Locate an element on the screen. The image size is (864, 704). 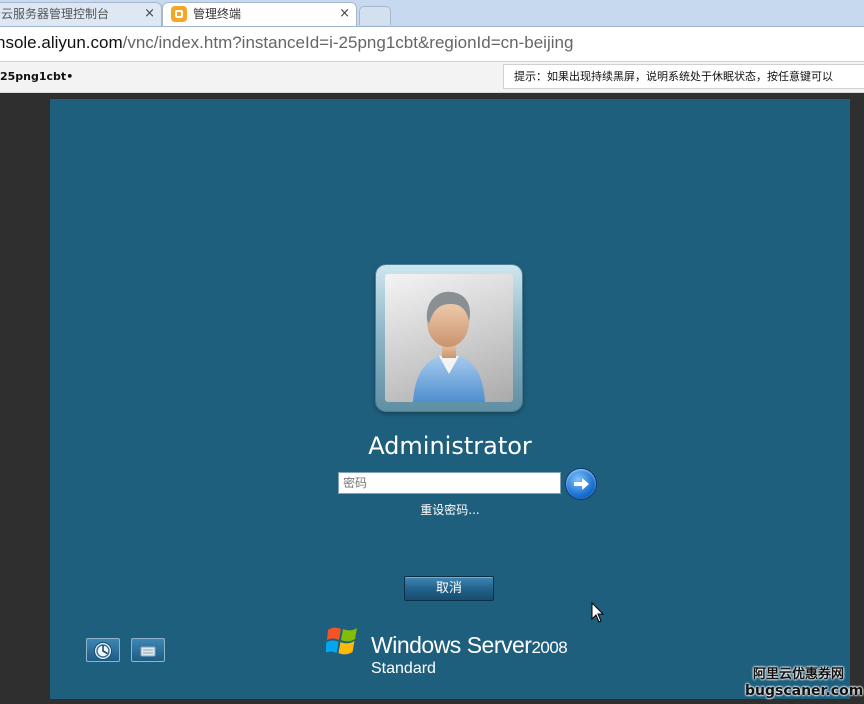
ease-of-access-icon is located at coordinates (103, 651).